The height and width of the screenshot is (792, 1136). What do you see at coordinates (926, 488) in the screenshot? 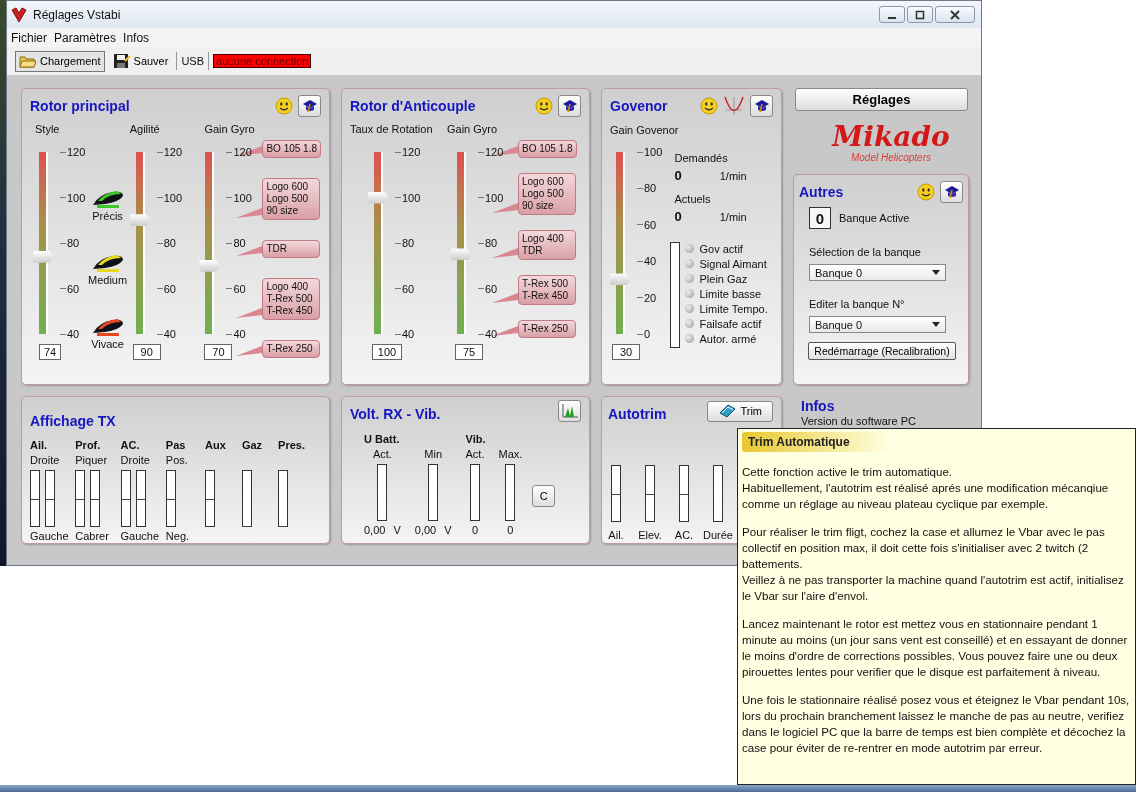
I see `tooltip-paragraph: Cette fonction active le trim automatique. Habituellement, l'autotrim est réalisé aprés une modification mécanqiue comme un réglage au niveau plateau cyclique par exemple.` at bounding box center [926, 488].